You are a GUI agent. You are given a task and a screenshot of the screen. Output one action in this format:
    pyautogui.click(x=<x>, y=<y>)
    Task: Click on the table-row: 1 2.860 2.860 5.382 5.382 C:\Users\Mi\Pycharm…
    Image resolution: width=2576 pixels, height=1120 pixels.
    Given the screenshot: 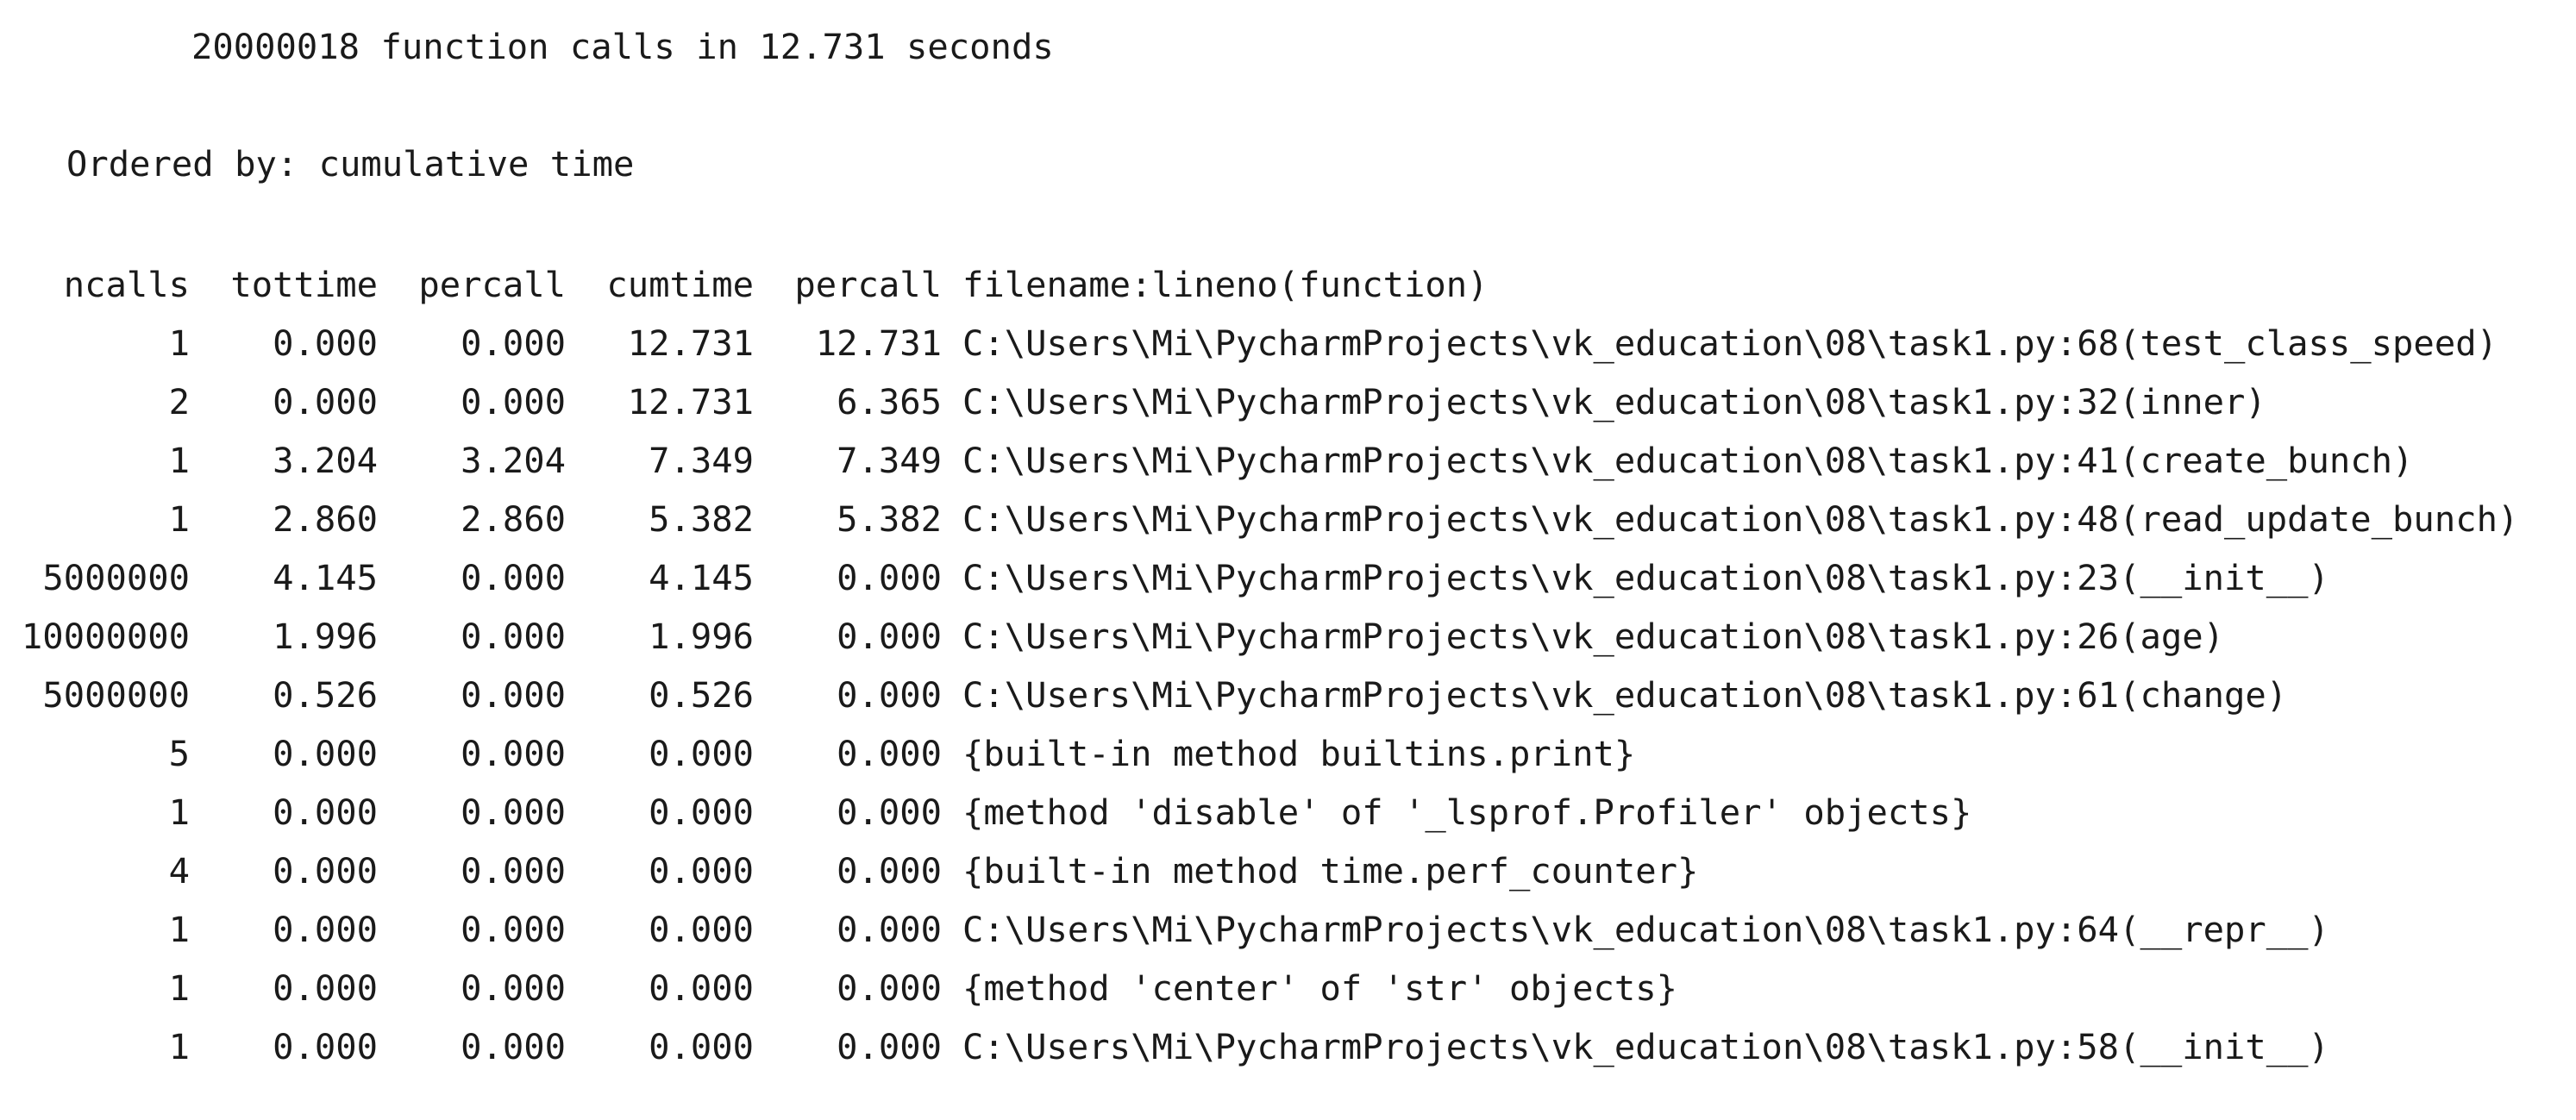 What is the action you would take?
    pyautogui.click(x=1259, y=519)
    